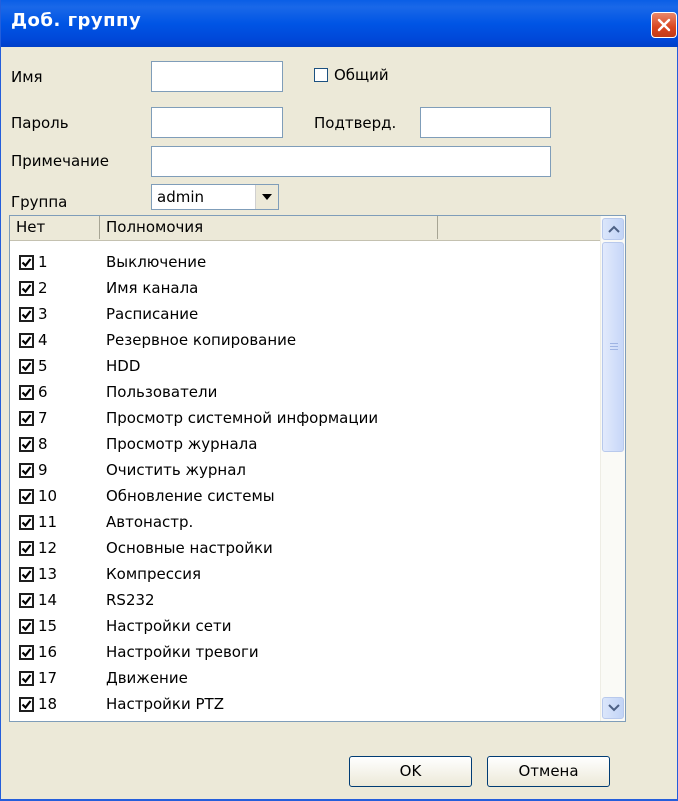  I want to click on scroll-down-button, so click(613, 708).